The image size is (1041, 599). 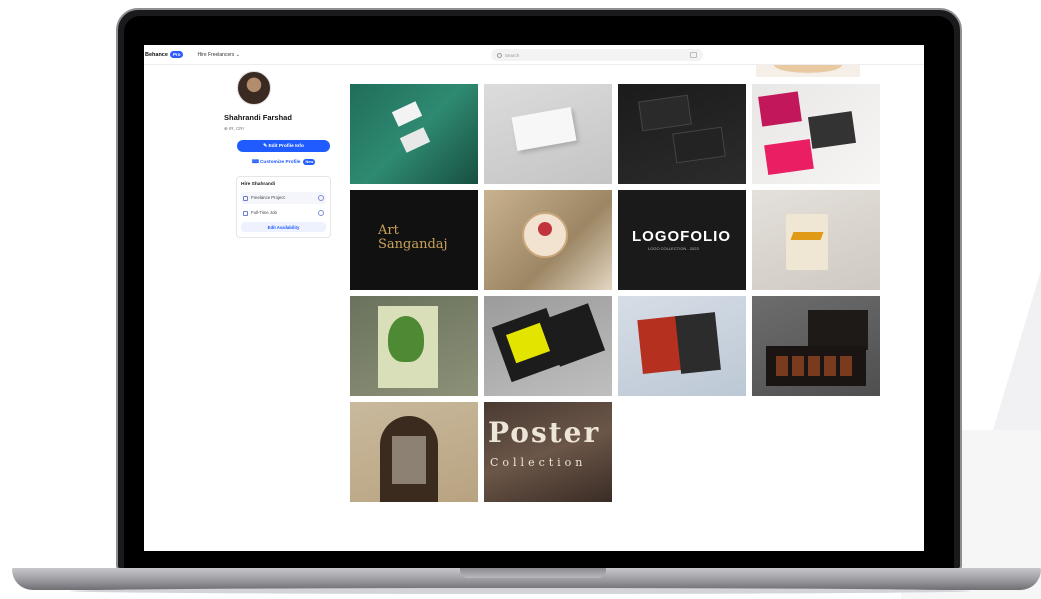 What do you see at coordinates (283, 146) in the screenshot?
I see `edit-profile-button: ✎ Edit Profile Info` at bounding box center [283, 146].